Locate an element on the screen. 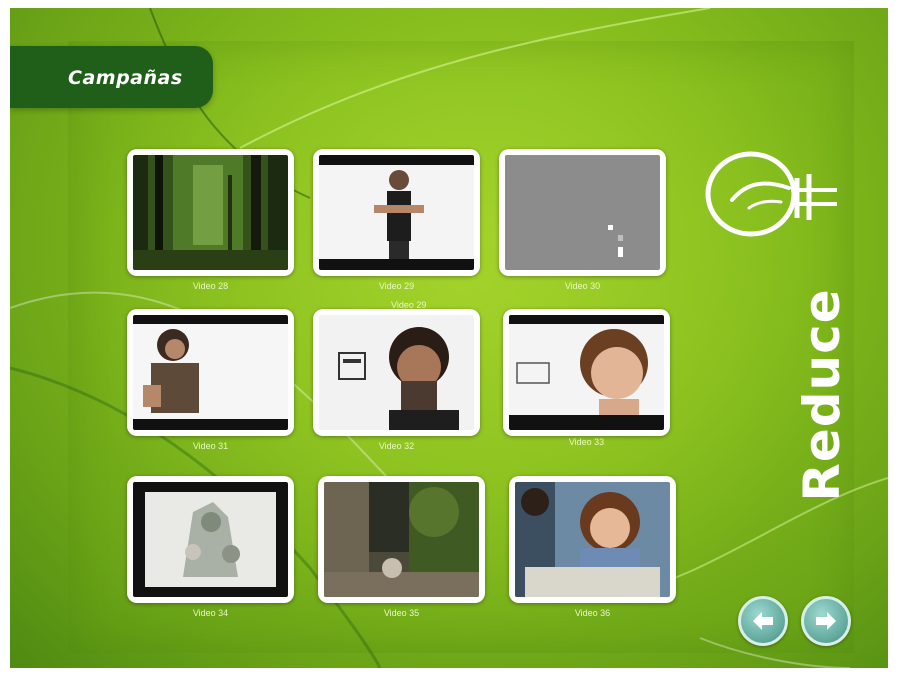  video-caption: Video 35 is located at coordinates (401, 613).